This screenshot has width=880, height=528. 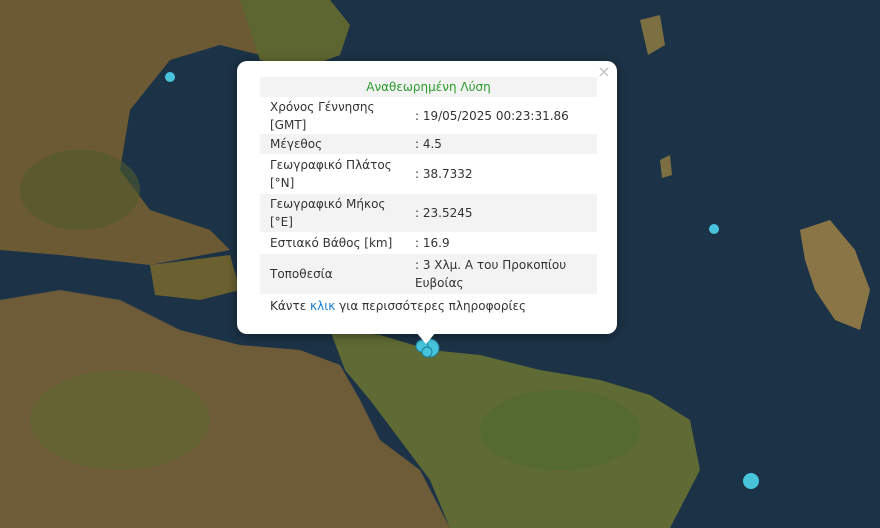 I want to click on row-label: Γεωγραφικό Πλάτος [°N], so click(x=331, y=174).